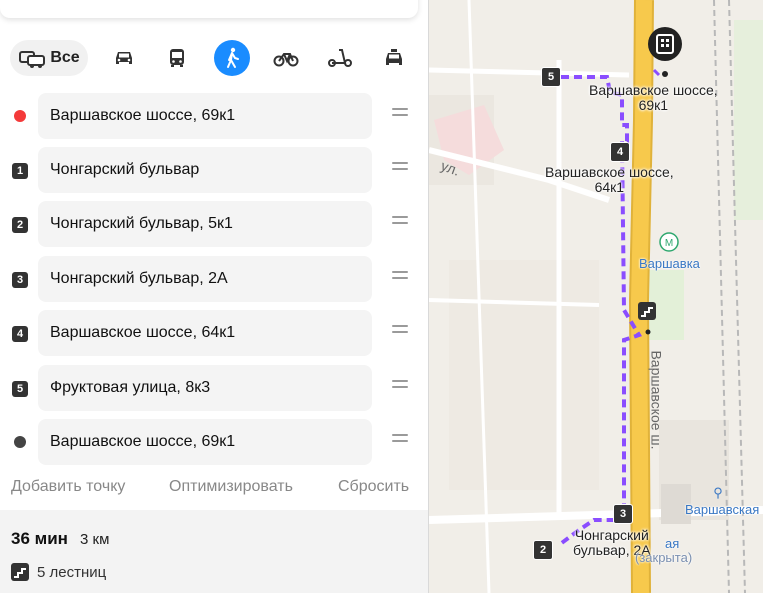  What do you see at coordinates (95, 539) in the screenshot?
I see `route-distance: 3 км` at bounding box center [95, 539].